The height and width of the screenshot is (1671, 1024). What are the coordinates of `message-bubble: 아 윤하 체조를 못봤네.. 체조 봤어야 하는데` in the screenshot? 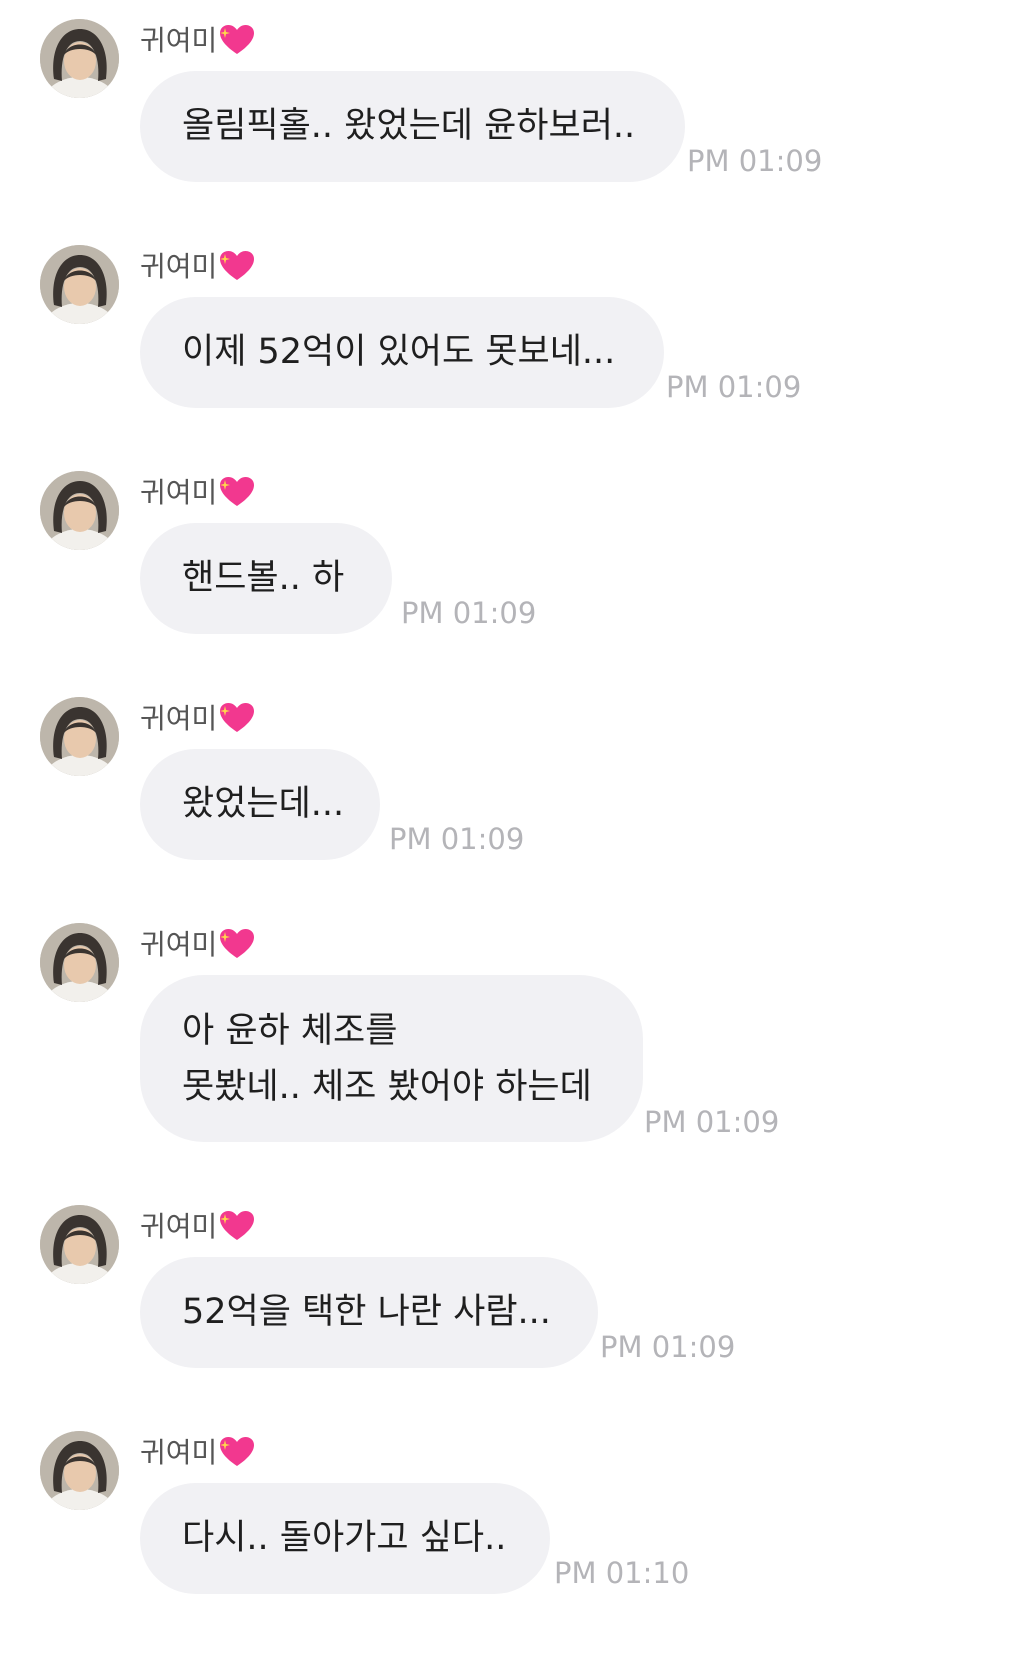 It's located at (391, 1058).